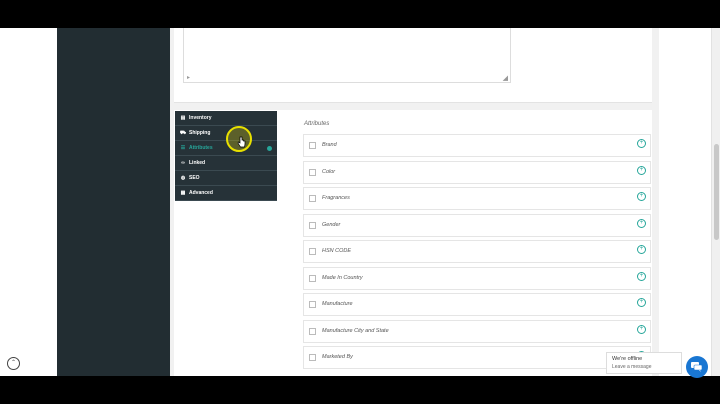 The height and width of the screenshot is (404, 720). I want to click on attribute-row: HSN CODE +, so click(477, 251).